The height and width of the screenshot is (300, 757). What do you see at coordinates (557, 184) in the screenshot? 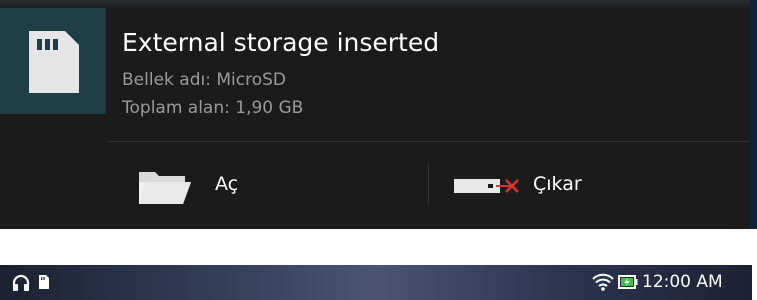
I see `eject-button-label: Çıkar` at bounding box center [557, 184].